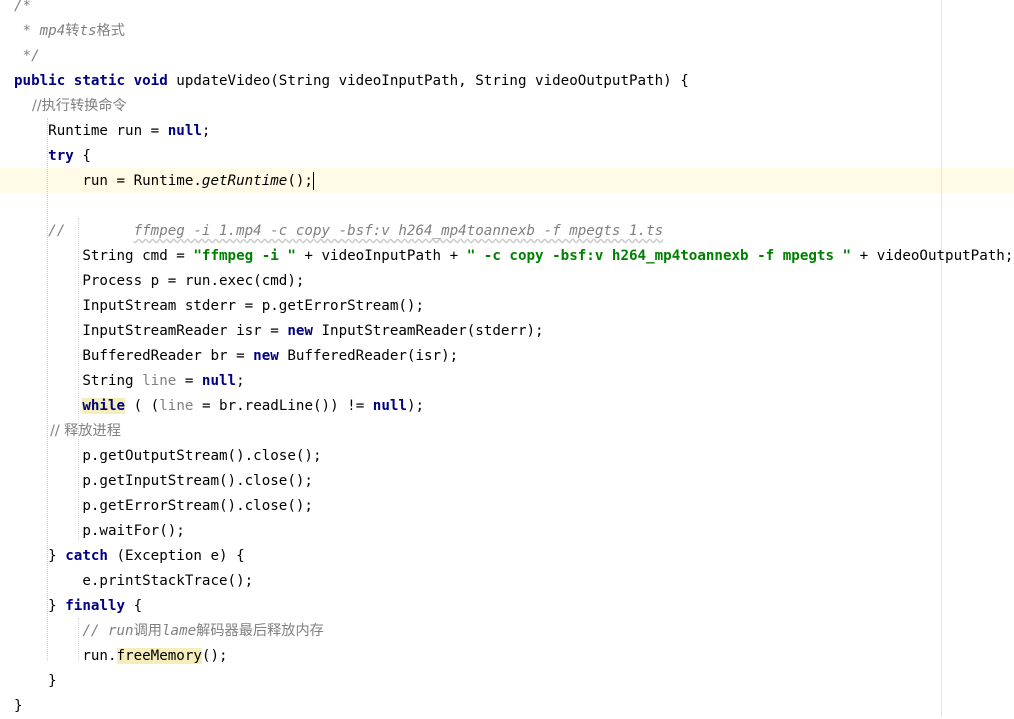 The image size is (1014, 719). I want to click on code-line-current: run = Runtime.getRuntime();, so click(164, 181).